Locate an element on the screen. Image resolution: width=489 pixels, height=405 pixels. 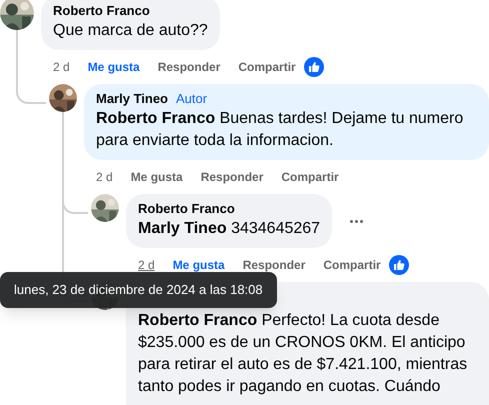
author-name: Marly Tineo is located at coordinates (132, 99).